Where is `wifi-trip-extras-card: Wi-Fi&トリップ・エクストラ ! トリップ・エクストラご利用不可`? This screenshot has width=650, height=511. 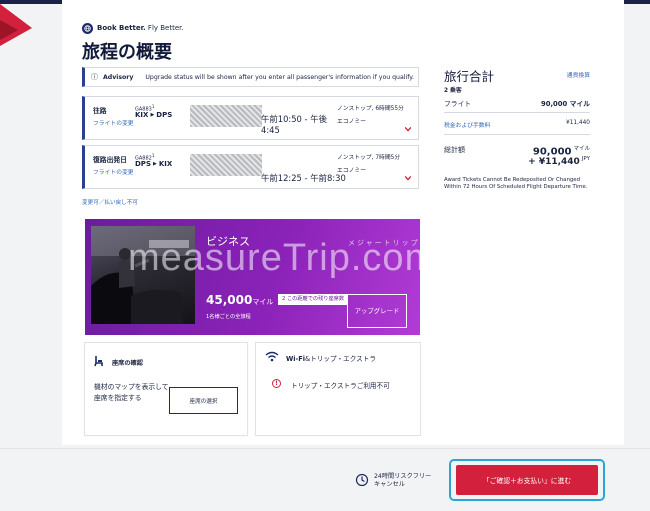 wifi-trip-extras-card: Wi-Fi&トリップ・エクストラ ! トリップ・エクストラご利用不可 is located at coordinates (338, 389).